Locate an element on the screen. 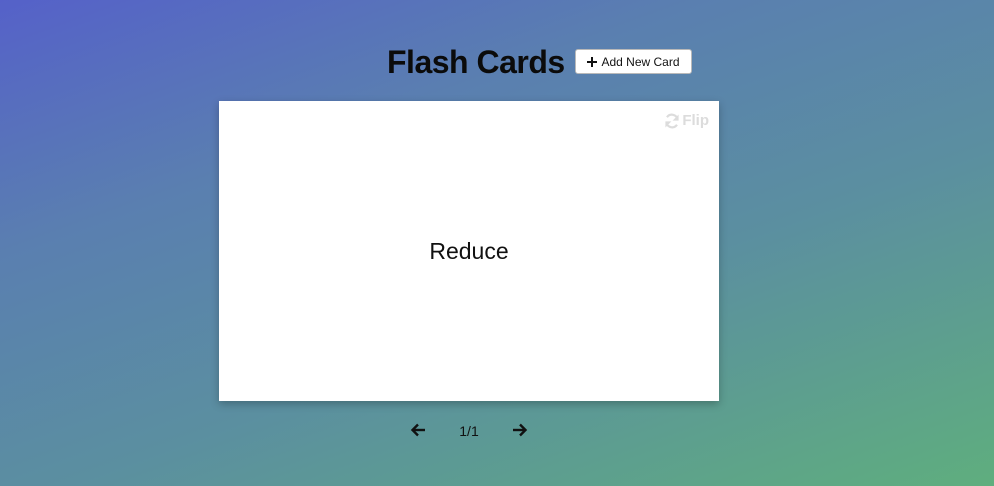 The image size is (994, 486). flip-button: Flip is located at coordinates (686, 120).